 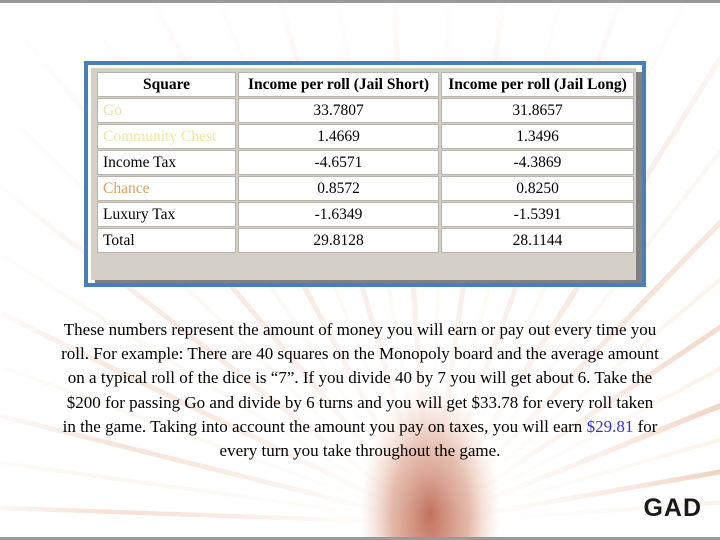 What do you see at coordinates (537, 214) in the screenshot?
I see `cell-jail-long: -1.5391` at bounding box center [537, 214].